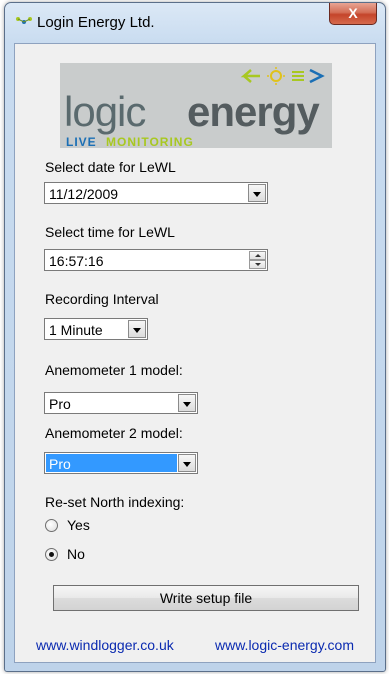  What do you see at coordinates (81, 142) in the screenshot?
I see `logo-tag-live: LIVE` at bounding box center [81, 142].